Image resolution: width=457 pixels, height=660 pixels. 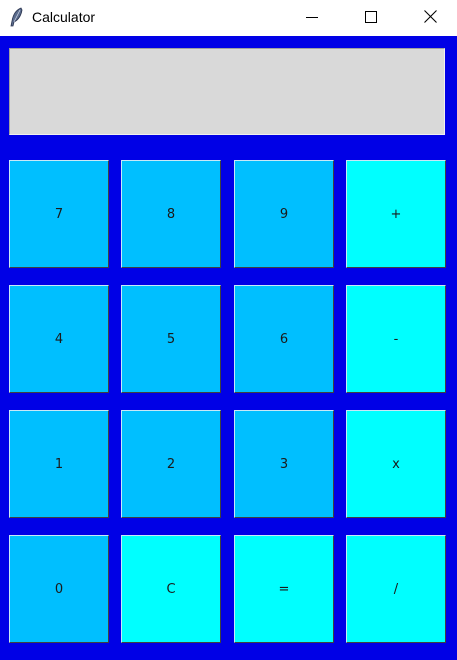 What do you see at coordinates (396, 589) in the screenshot?
I see `divide-button: /` at bounding box center [396, 589].